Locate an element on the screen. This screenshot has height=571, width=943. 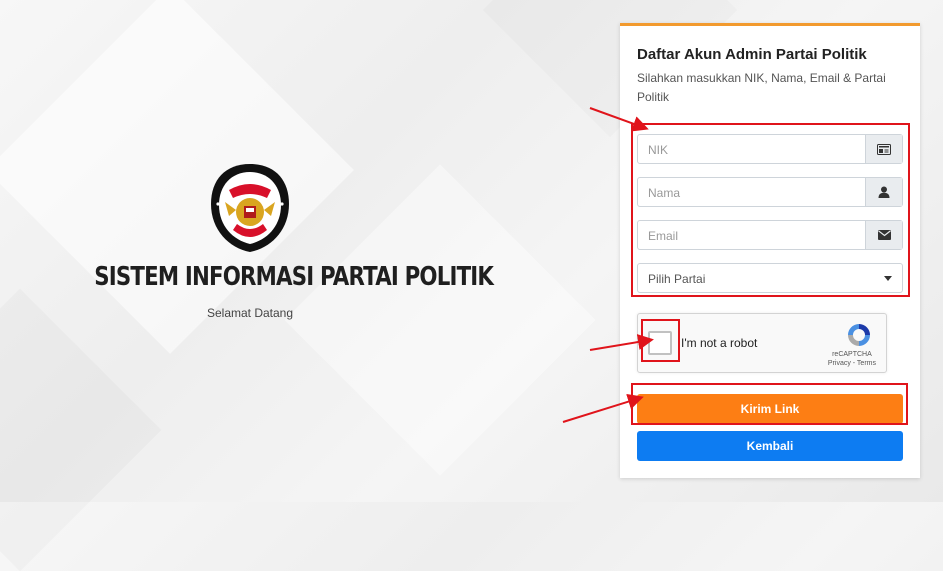
kembali-button: Kembali is located at coordinates (770, 446).